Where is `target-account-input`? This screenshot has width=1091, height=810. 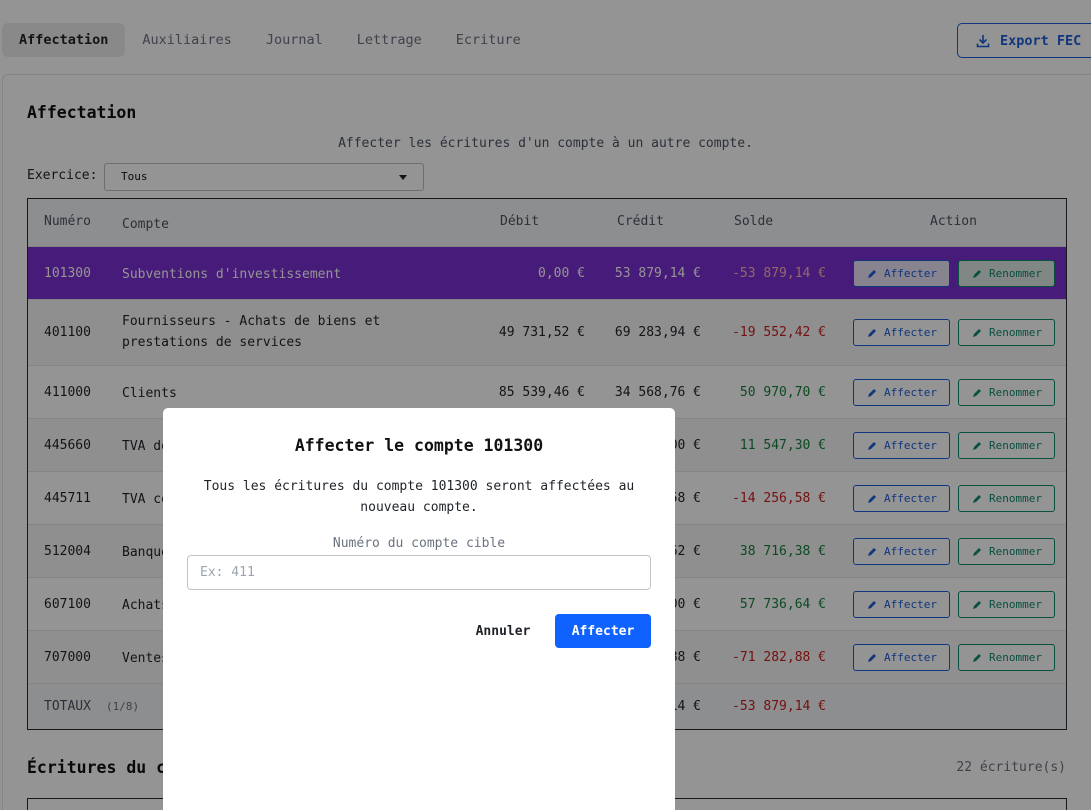 target-account-input is located at coordinates (419, 572).